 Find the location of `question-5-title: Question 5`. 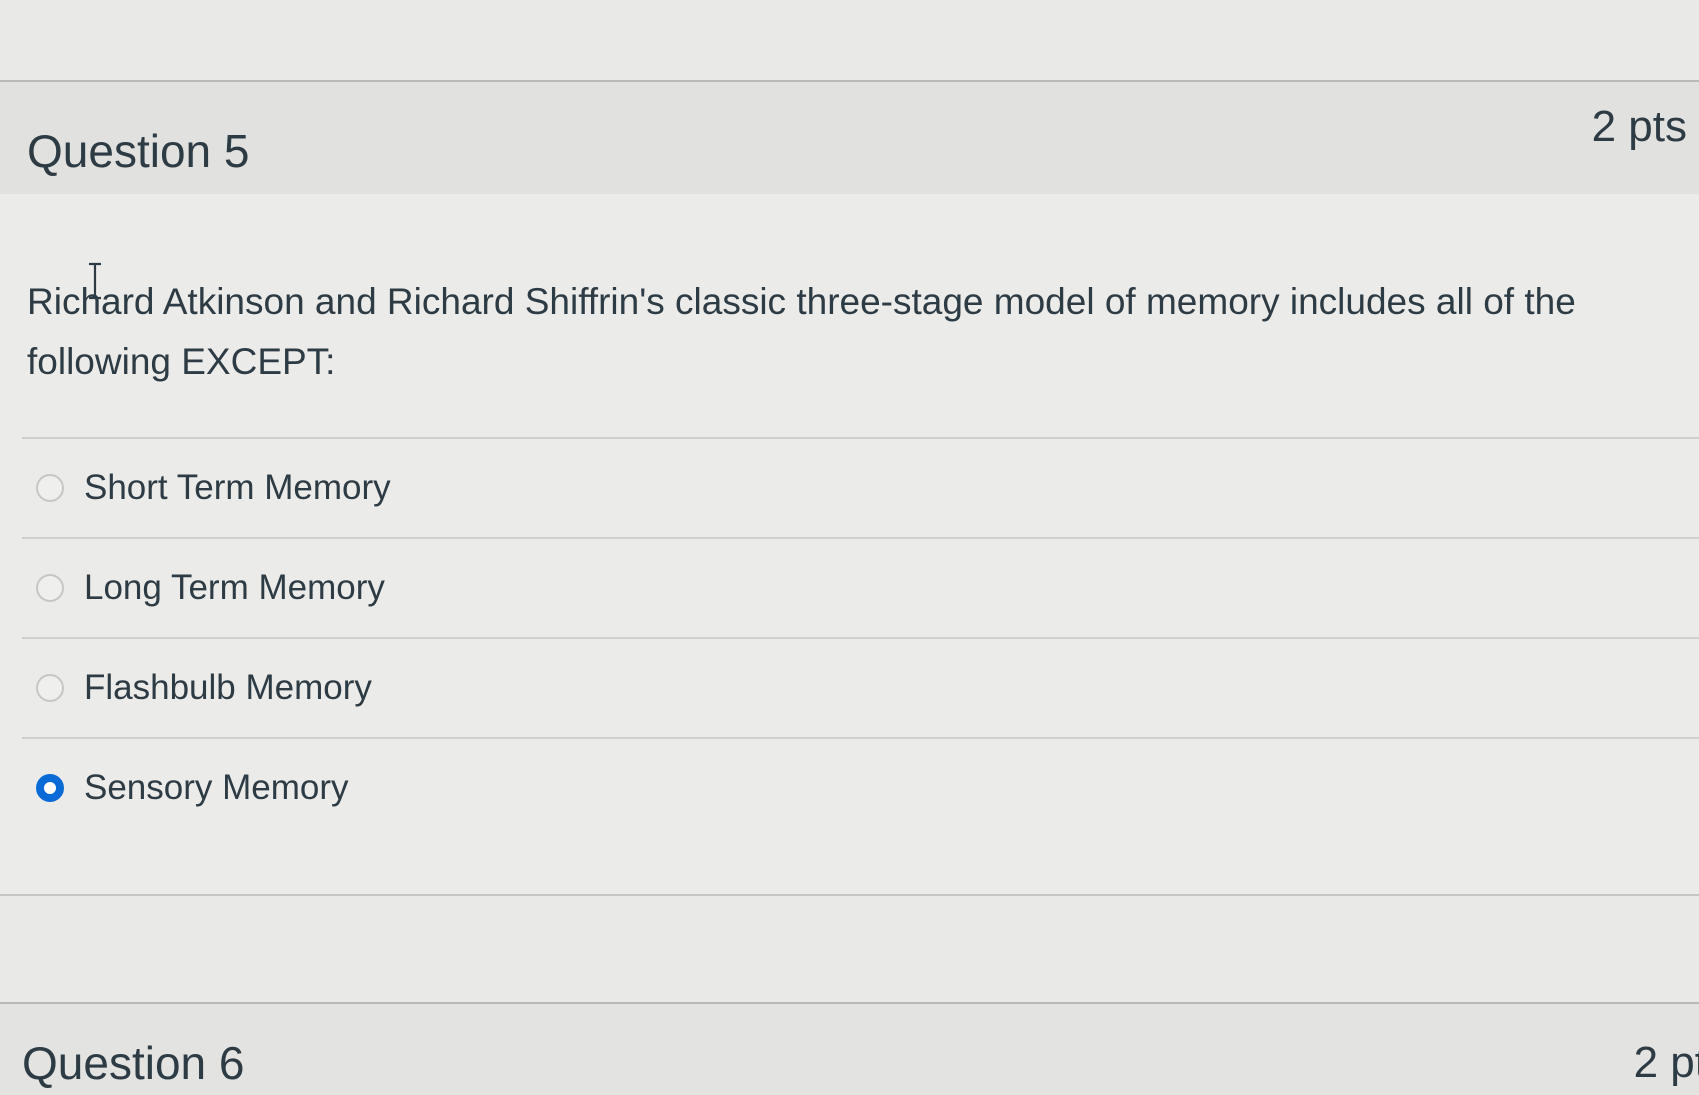

question-5-title: Question 5 is located at coordinates (138, 151).